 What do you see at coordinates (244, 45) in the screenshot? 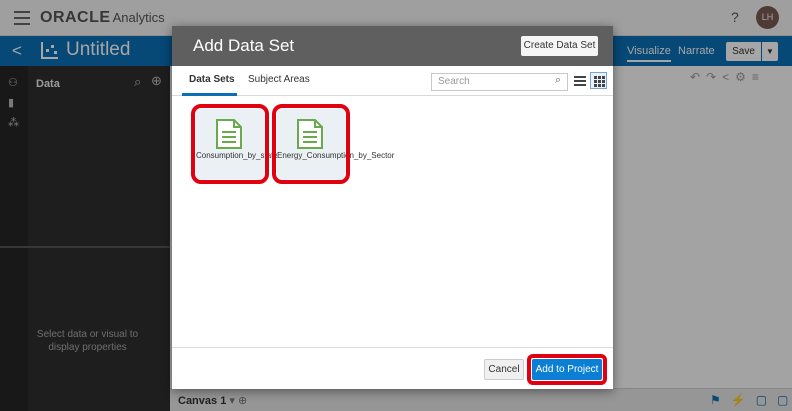
I see `dialog-title: Add Data Set` at bounding box center [244, 45].